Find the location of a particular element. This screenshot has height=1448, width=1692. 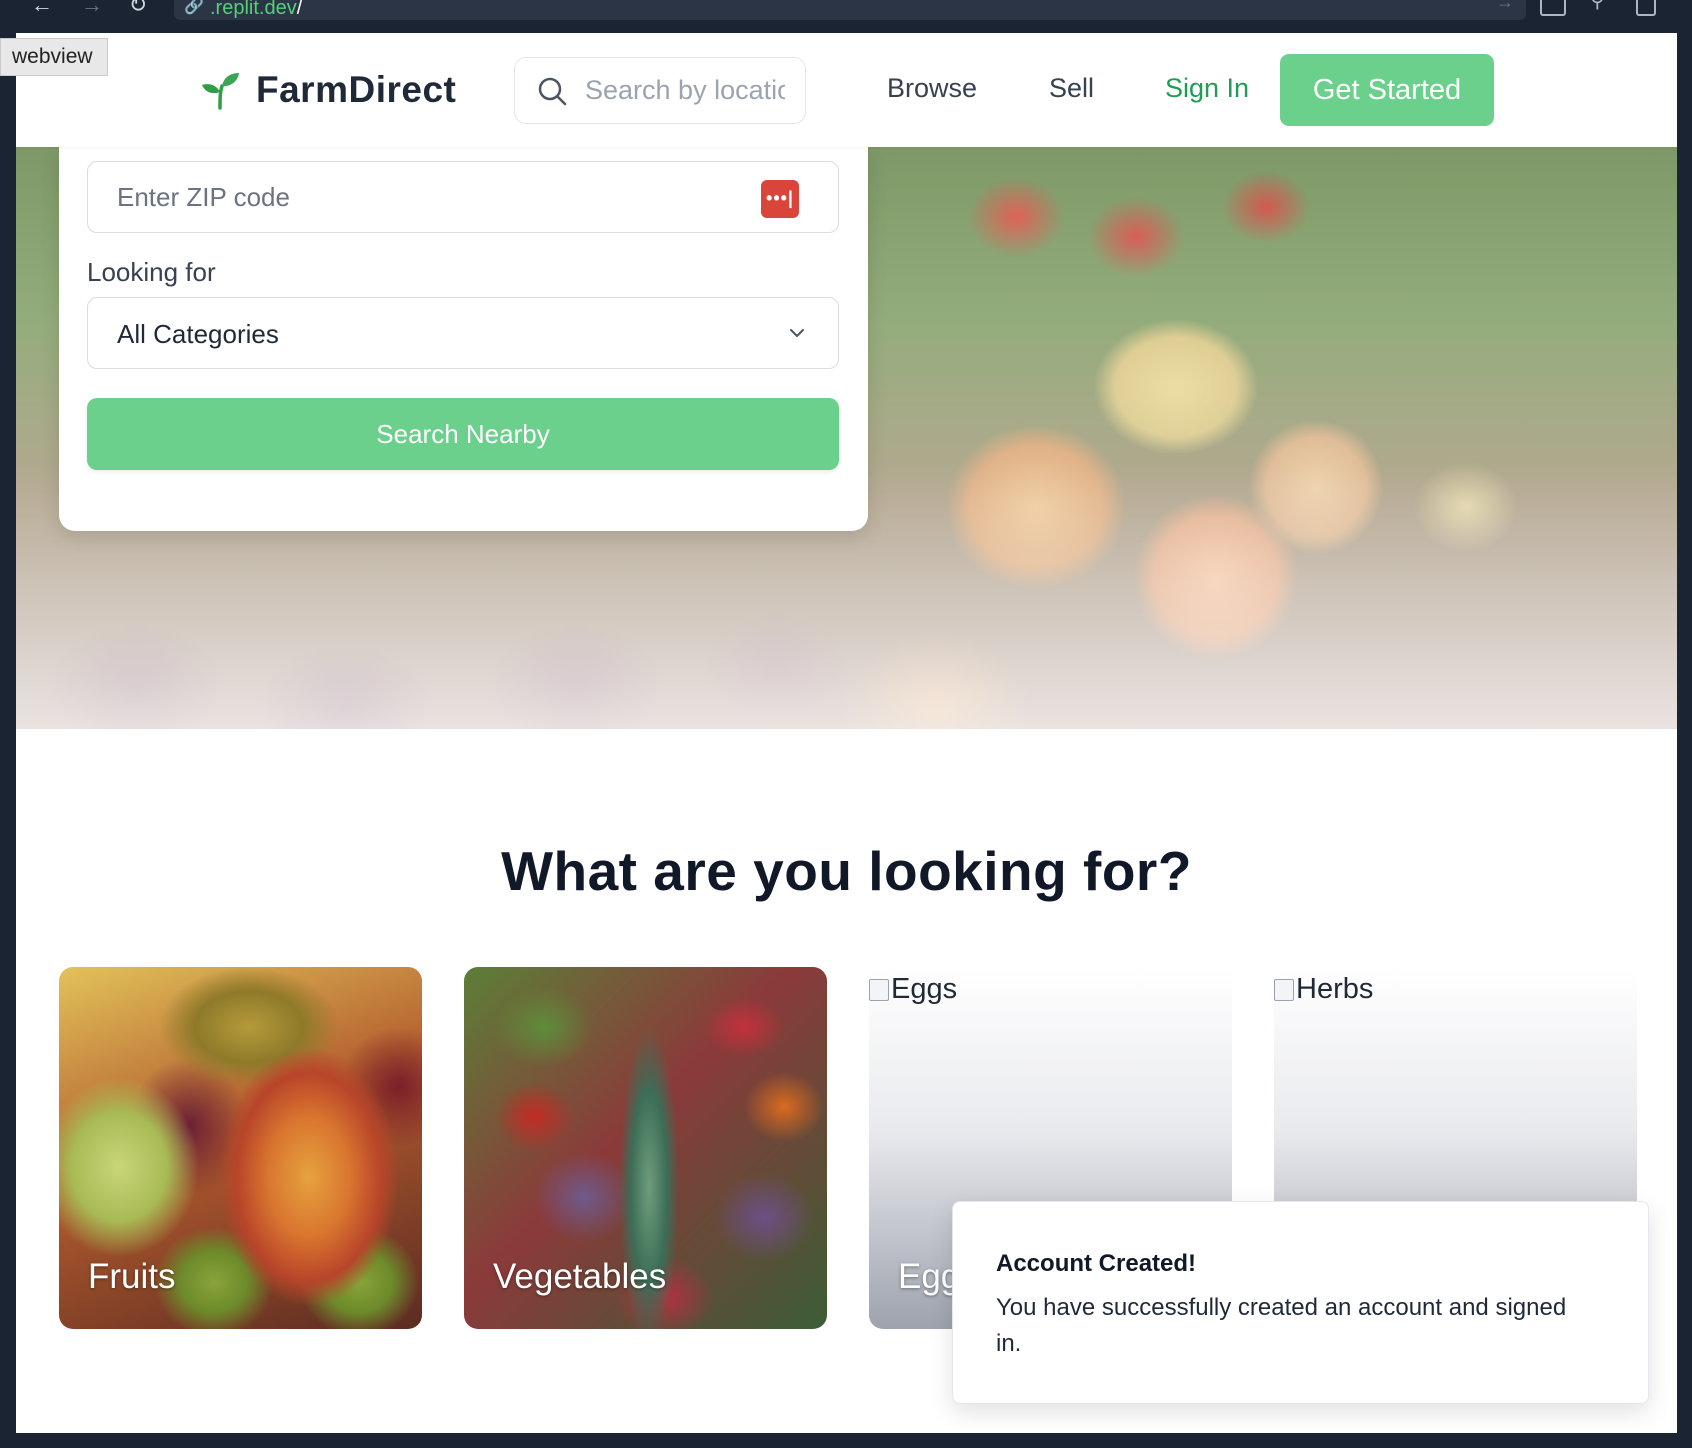

brand-name: FarmDirect is located at coordinates (356, 89).